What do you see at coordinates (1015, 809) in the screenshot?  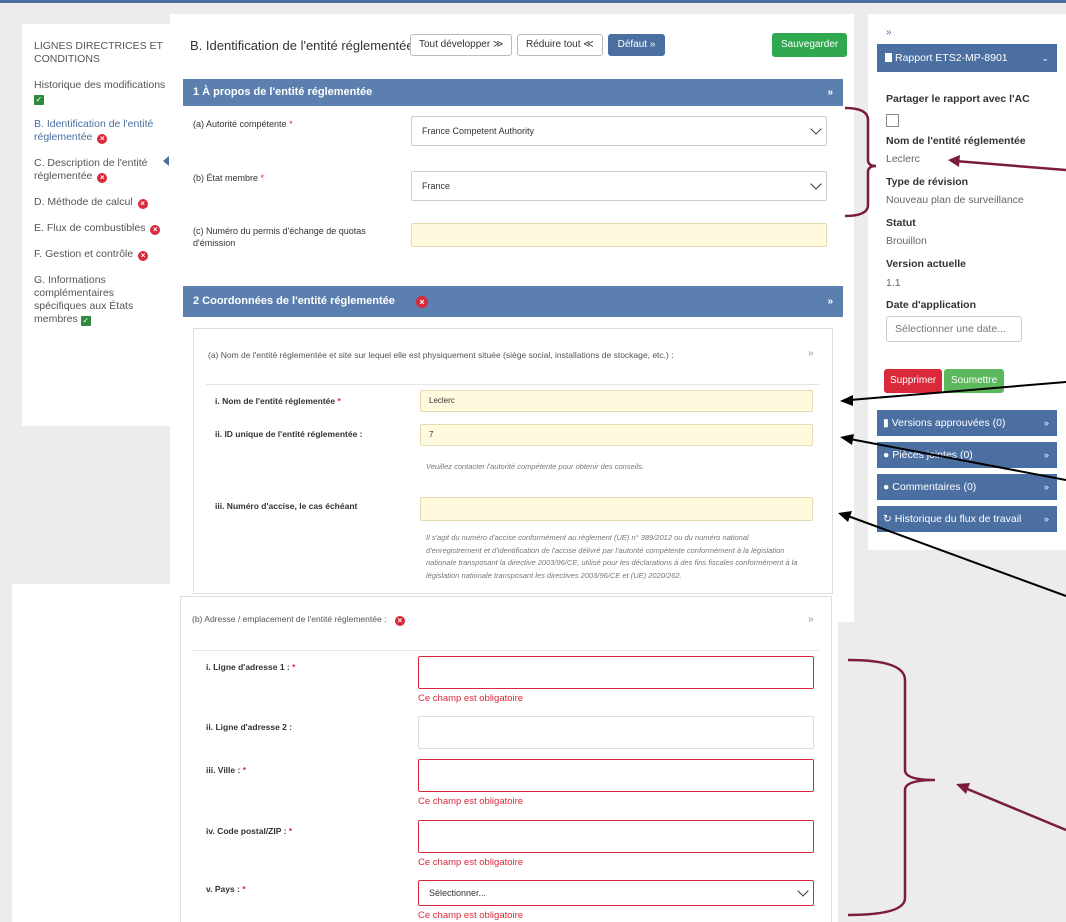 I see `arrow-address-block` at bounding box center [1015, 809].